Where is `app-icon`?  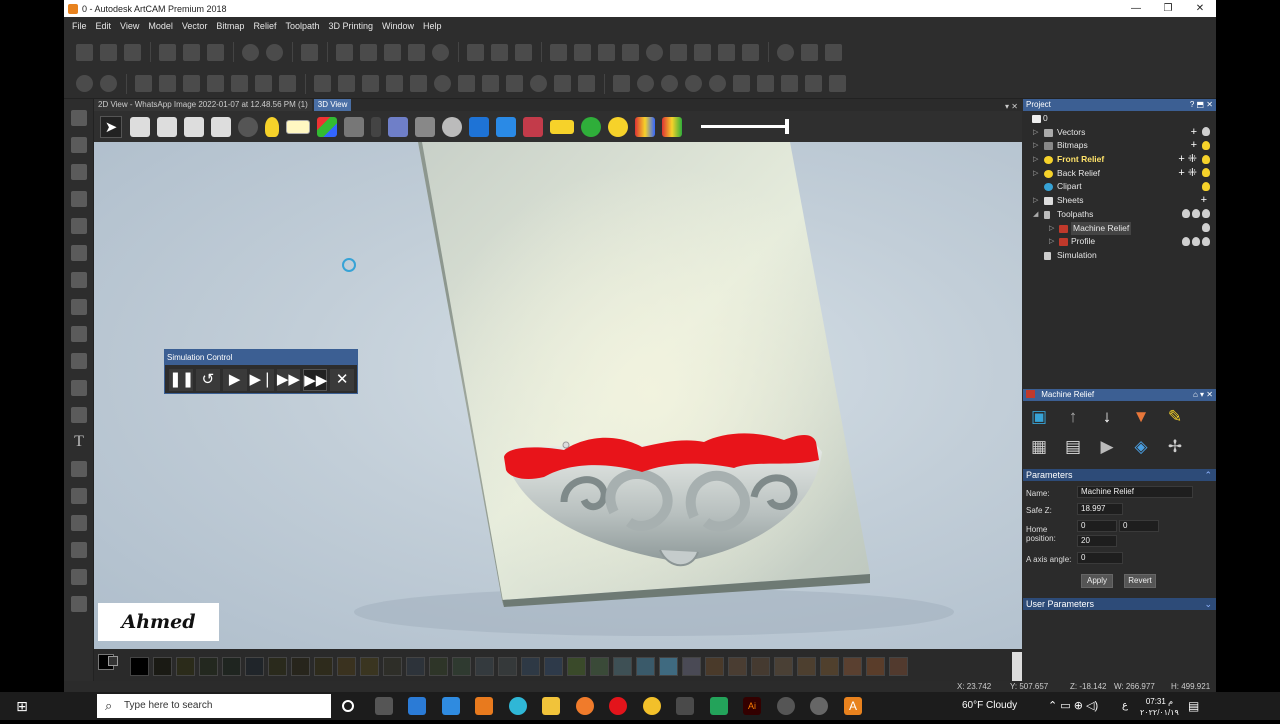
app-icon is located at coordinates (685, 706).